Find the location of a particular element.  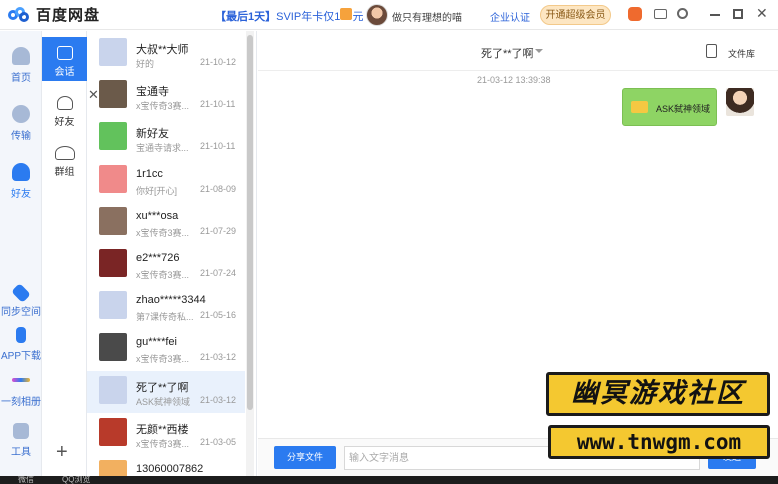

tab-chat: 会话 is located at coordinates (64, 59).